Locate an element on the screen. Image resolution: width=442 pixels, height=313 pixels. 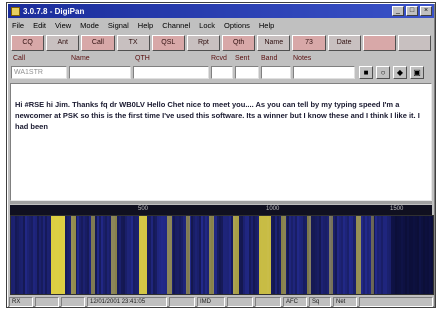
rcvd-field is located at coordinates (222, 72).